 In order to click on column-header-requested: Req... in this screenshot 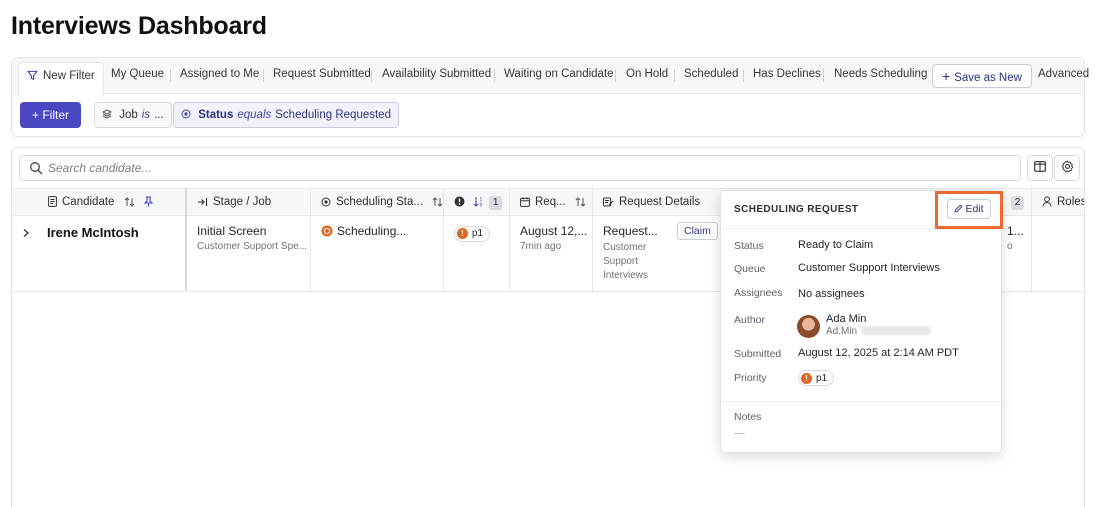, I will do `click(553, 202)`.